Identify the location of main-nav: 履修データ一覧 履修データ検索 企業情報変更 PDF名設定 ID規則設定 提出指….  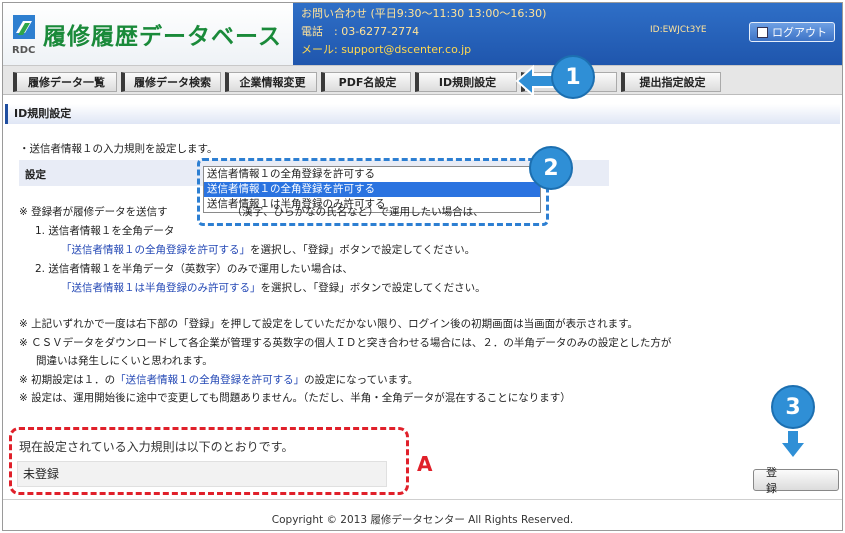
(422, 80).